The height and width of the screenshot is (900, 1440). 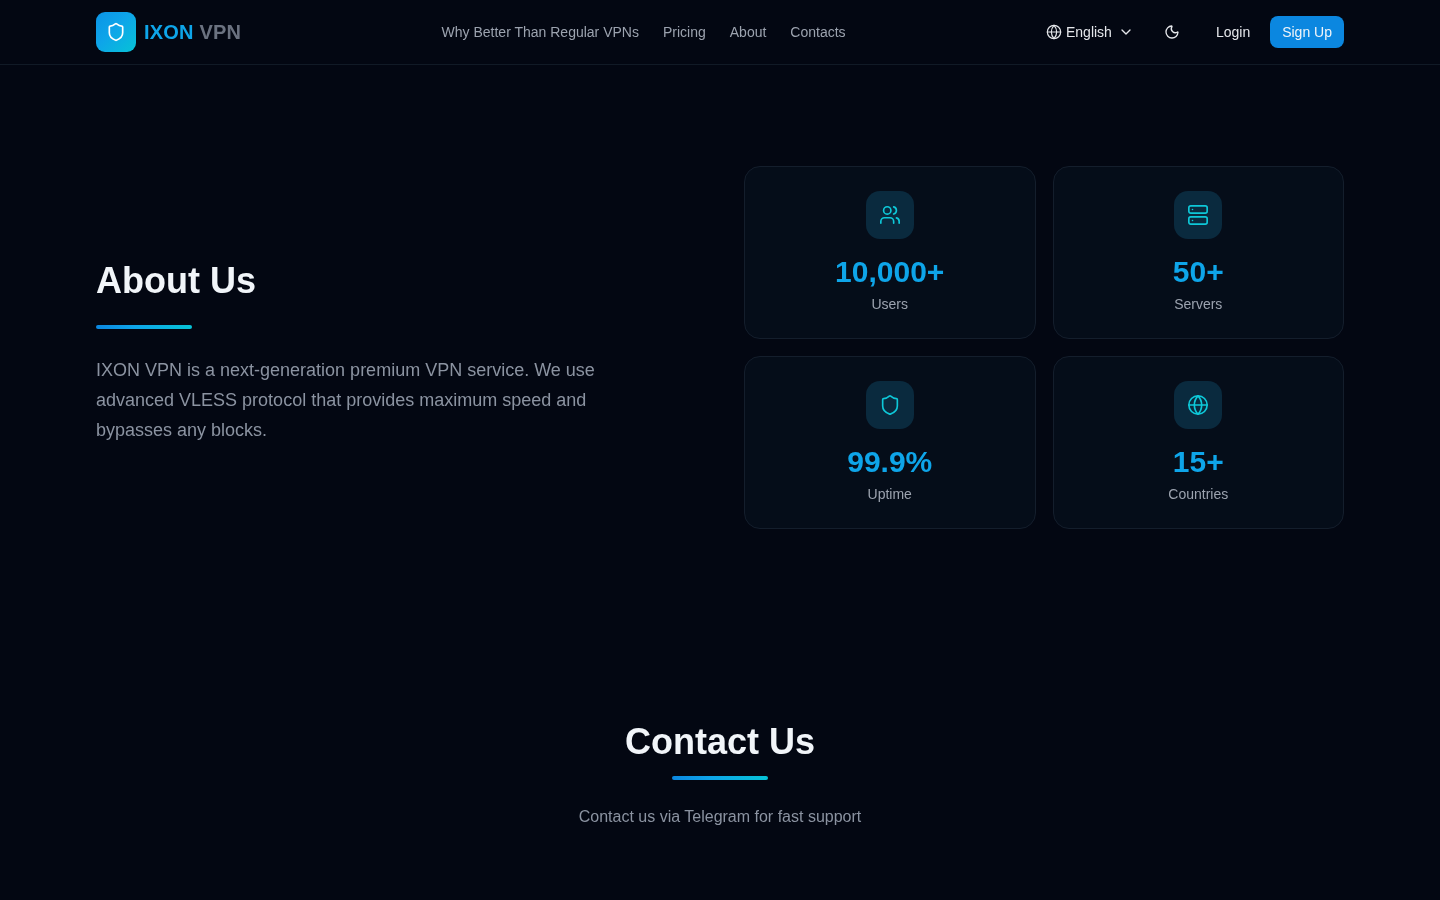 What do you see at coordinates (890, 462) in the screenshot?
I see `stat-value: 99.9%` at bounding box center [890, 462].